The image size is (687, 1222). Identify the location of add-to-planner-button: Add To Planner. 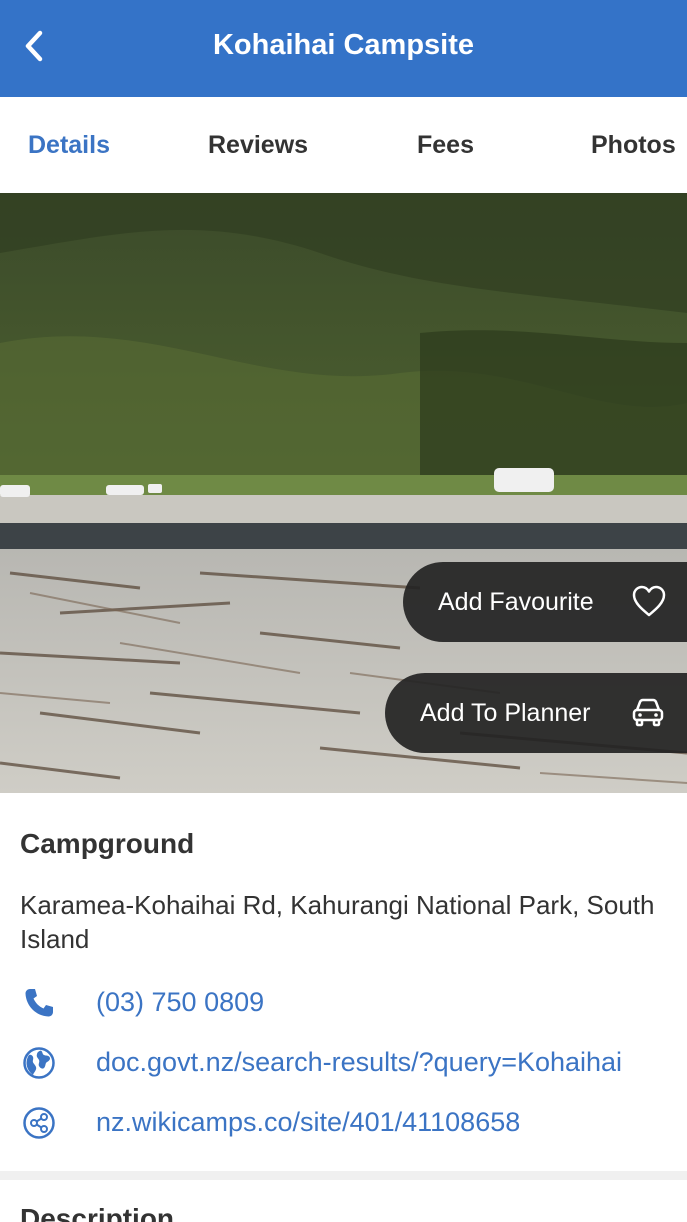
(536, 713).